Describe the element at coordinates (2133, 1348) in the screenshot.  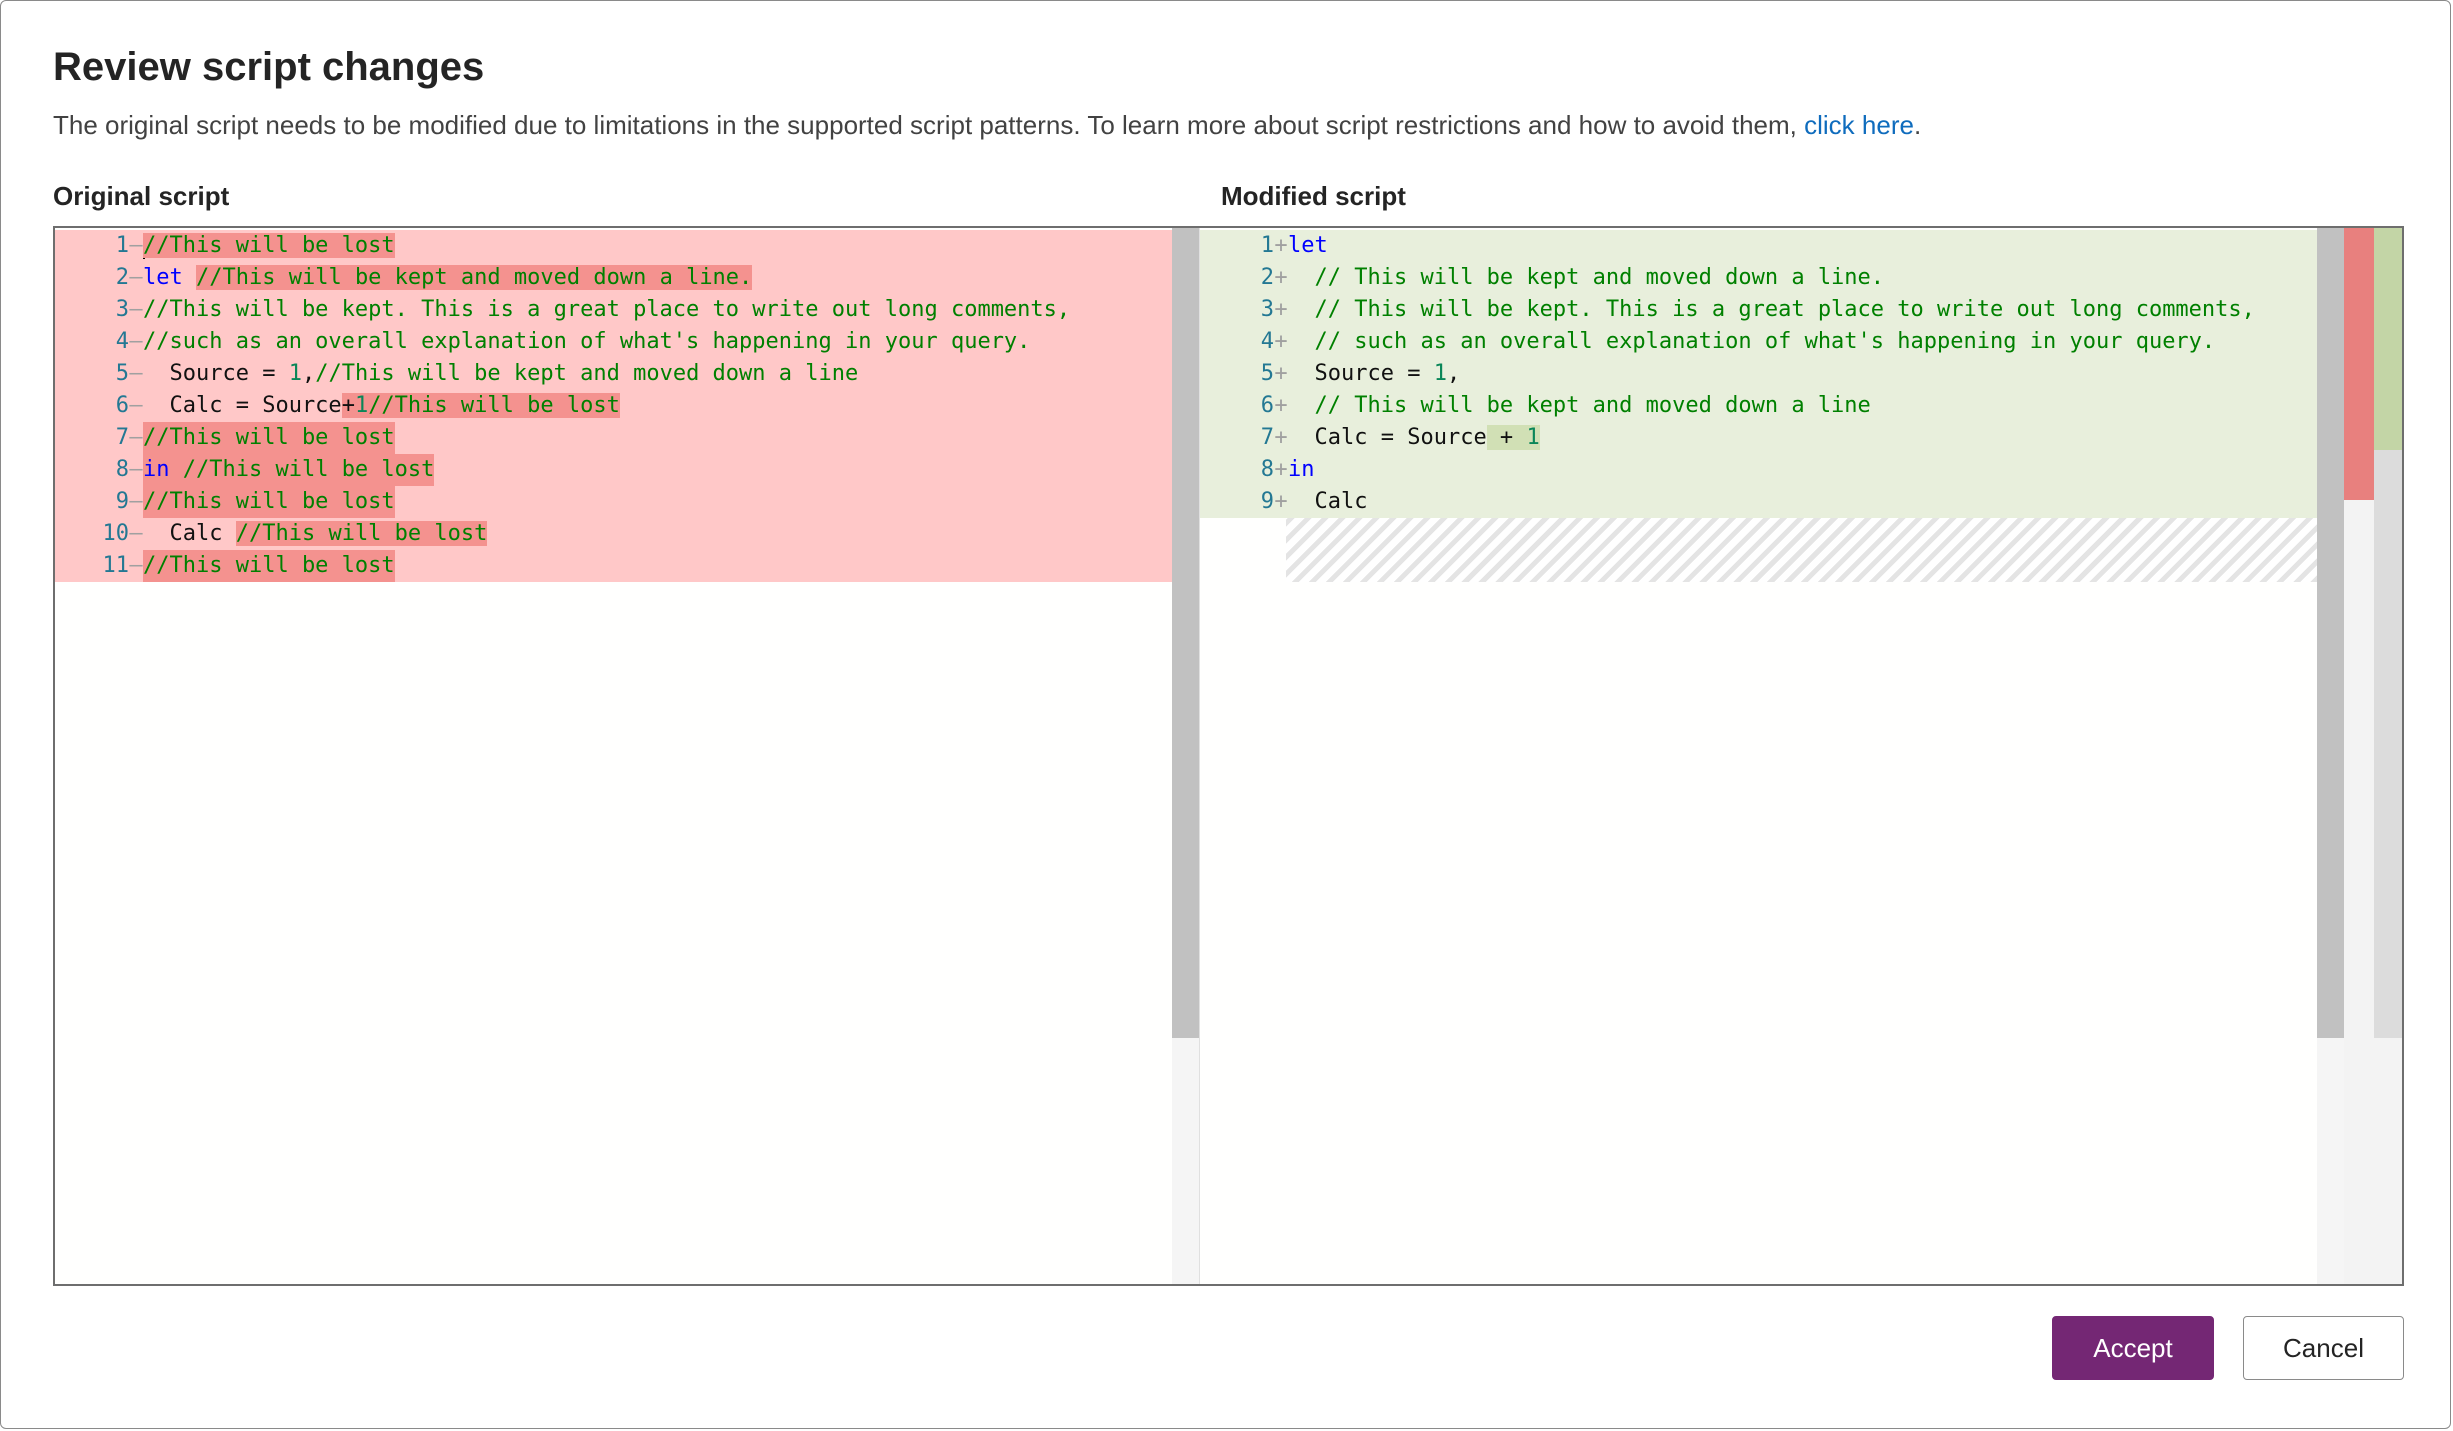
I see `accept-button: Accept` at that location.